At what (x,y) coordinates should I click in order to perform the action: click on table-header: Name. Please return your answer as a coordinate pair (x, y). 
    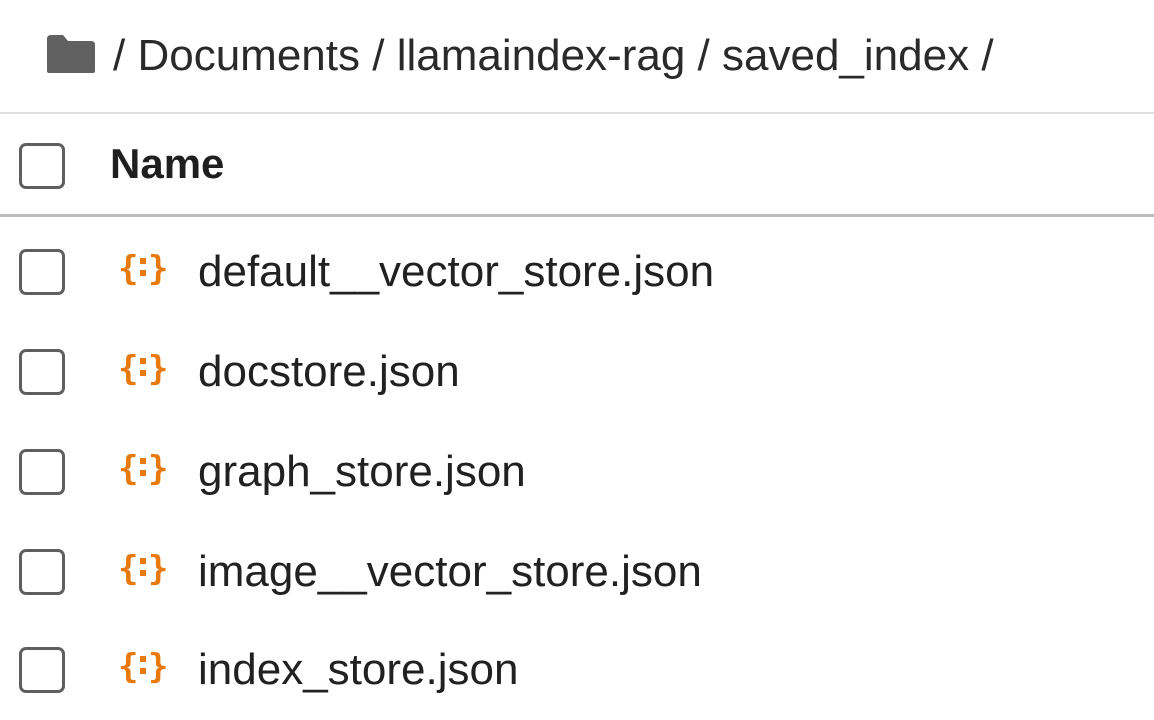
    Looking at the image, I should click on (577, 164).